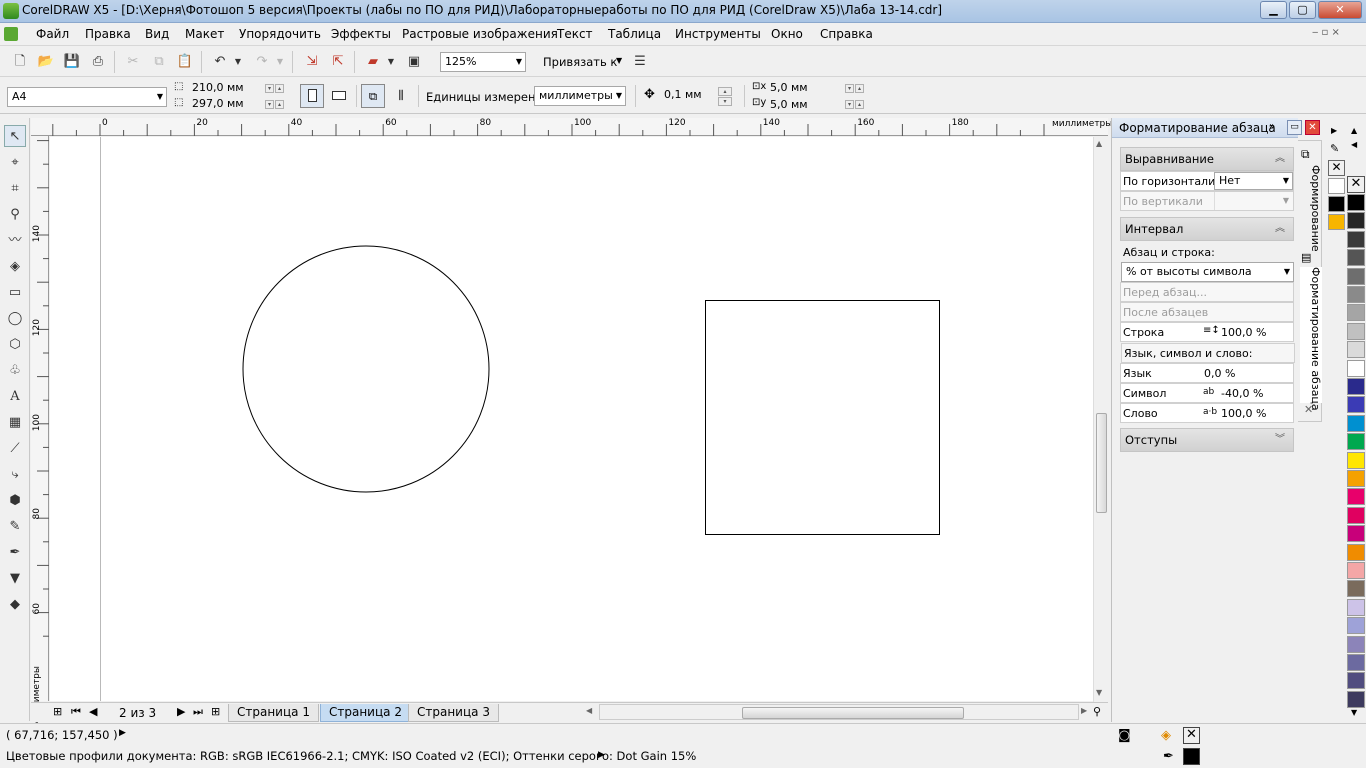 The width and height of the screenshot is (1366, 768). Describe the element at coordinates (1207, 413) in the screenshot. I see `word-spacing-row: Слово a·b 100,0 %` at that location.